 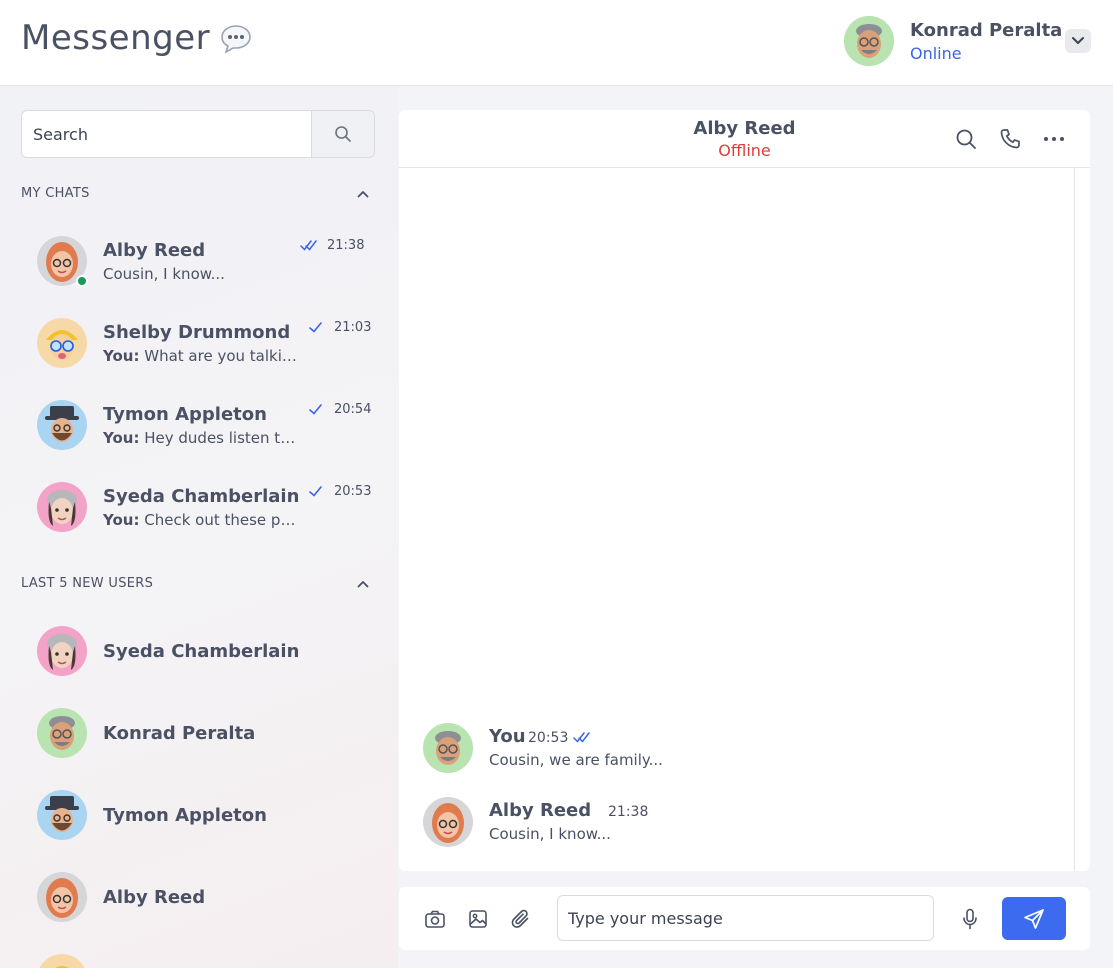 I want to click on send-button, so click(x=1034, y=918).